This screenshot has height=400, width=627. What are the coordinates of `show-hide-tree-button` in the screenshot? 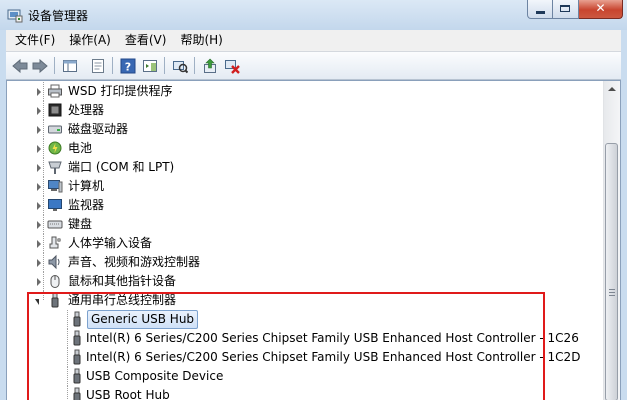 It's located at (70, 66).